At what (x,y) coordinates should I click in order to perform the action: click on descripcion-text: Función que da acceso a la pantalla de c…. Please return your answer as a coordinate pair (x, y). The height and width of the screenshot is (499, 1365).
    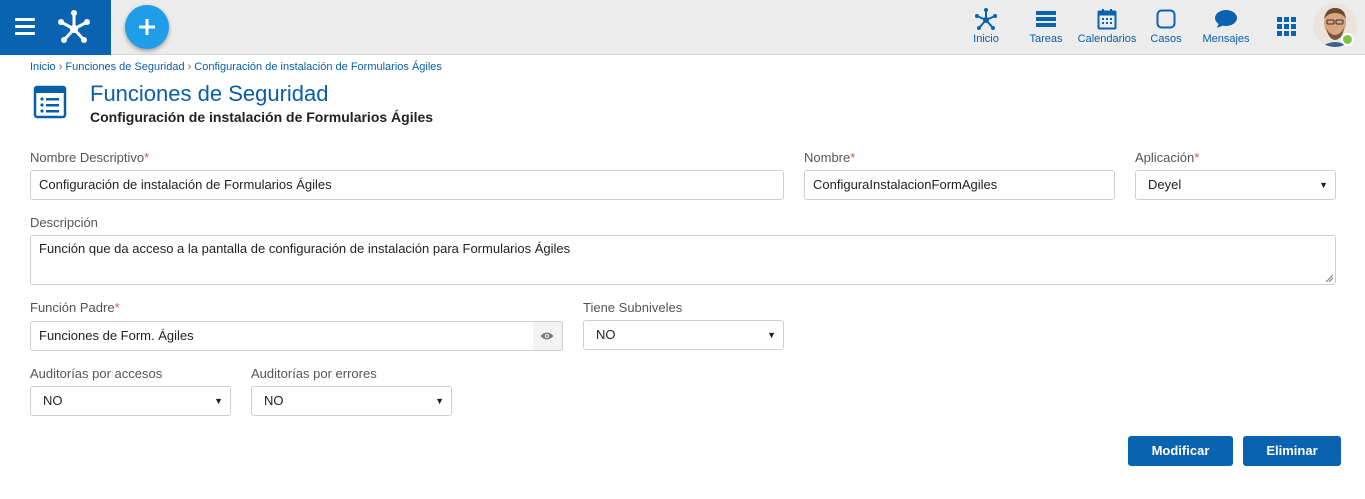
    Looking at the image, I should click on (305, 248).